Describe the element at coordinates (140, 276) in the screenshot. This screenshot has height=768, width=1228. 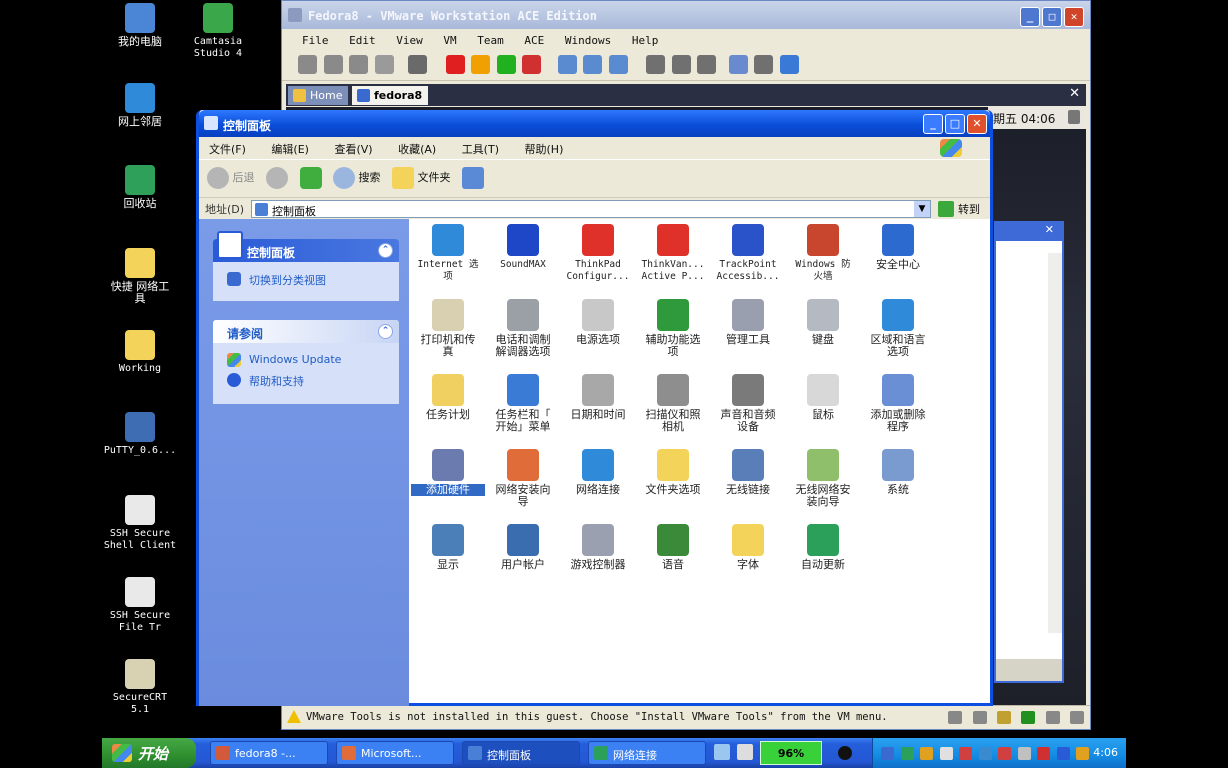
I see `desktop-item: 快捷 网络工 具` at that location.